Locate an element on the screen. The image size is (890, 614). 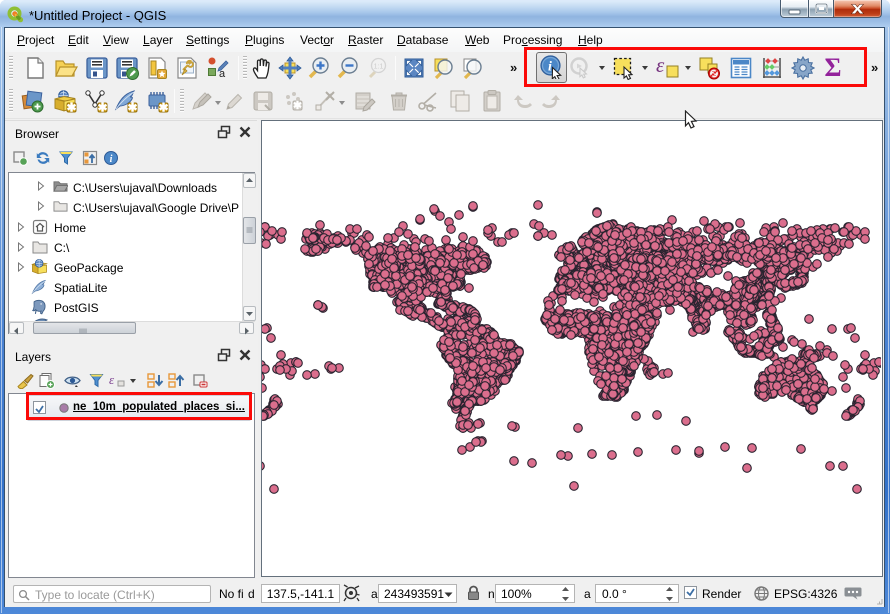
svg-text: 1:1 is located at coordinates (379, 67).